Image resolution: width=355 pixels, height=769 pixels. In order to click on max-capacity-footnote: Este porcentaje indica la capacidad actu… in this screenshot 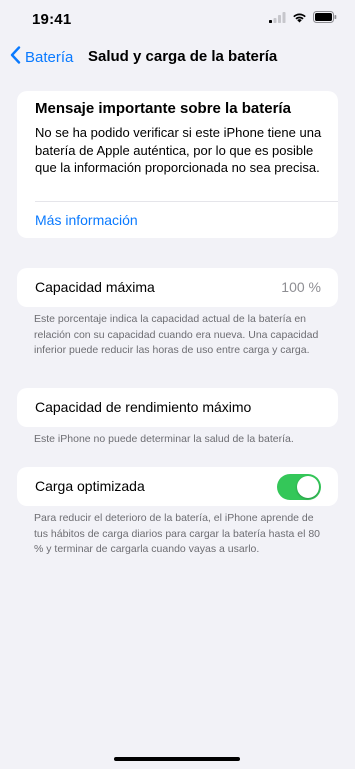, I will do `click(176, 334)`.